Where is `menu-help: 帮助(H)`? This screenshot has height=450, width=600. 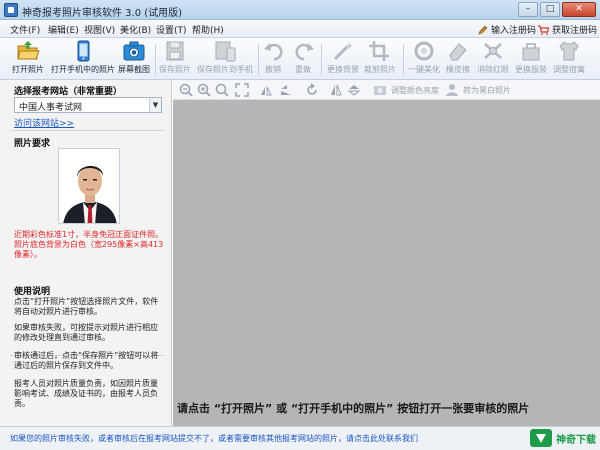 menu-help: 帮助(H) is located at coordinates (208, 29).